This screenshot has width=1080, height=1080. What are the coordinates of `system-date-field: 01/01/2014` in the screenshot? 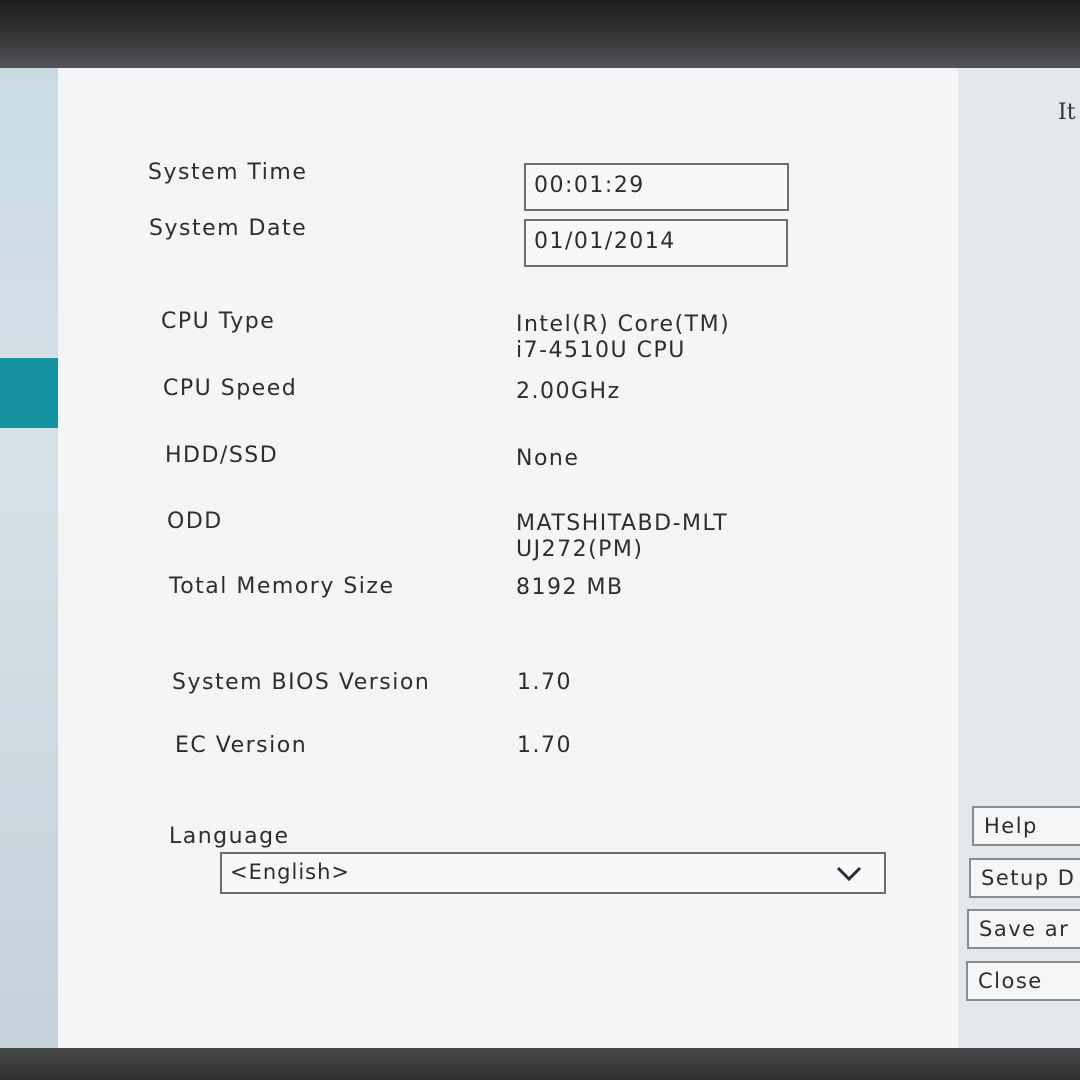 It's located at (656, 243).